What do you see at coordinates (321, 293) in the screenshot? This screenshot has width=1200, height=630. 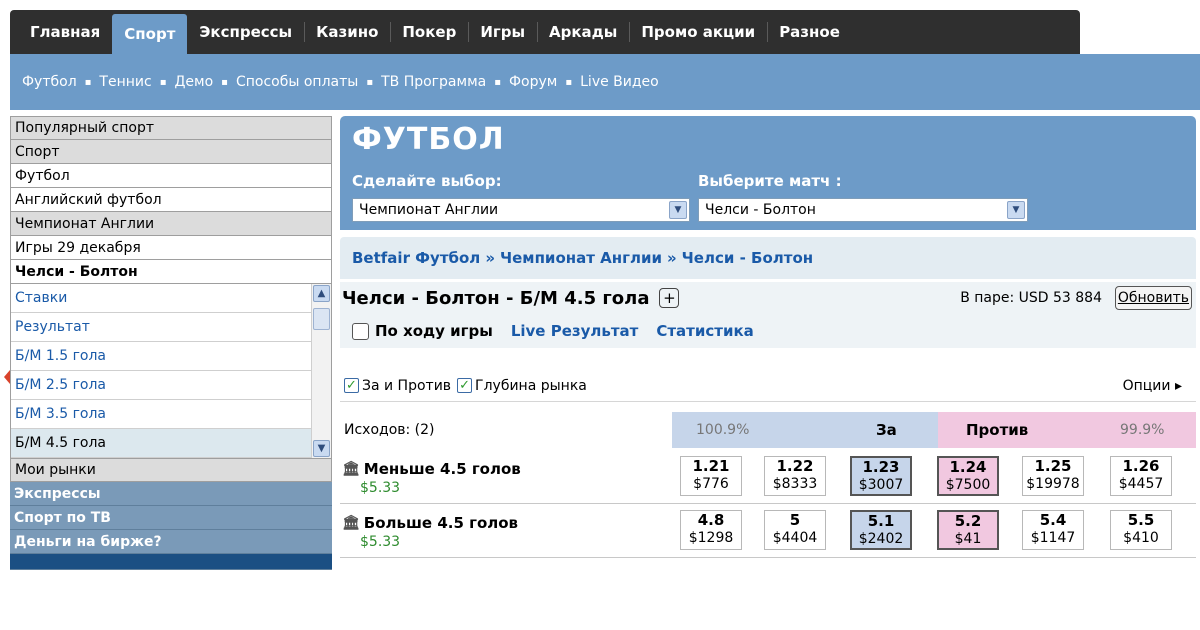 I see `scroll-up-icon: ▲` at bounding box center [321, 293].